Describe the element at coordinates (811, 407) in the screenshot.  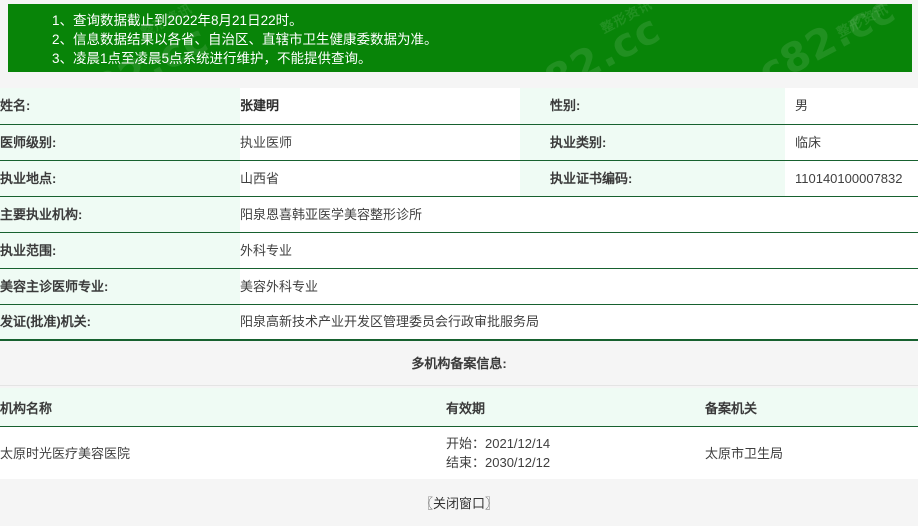
I see `column-header-record-authority: 备案机关` at that location.